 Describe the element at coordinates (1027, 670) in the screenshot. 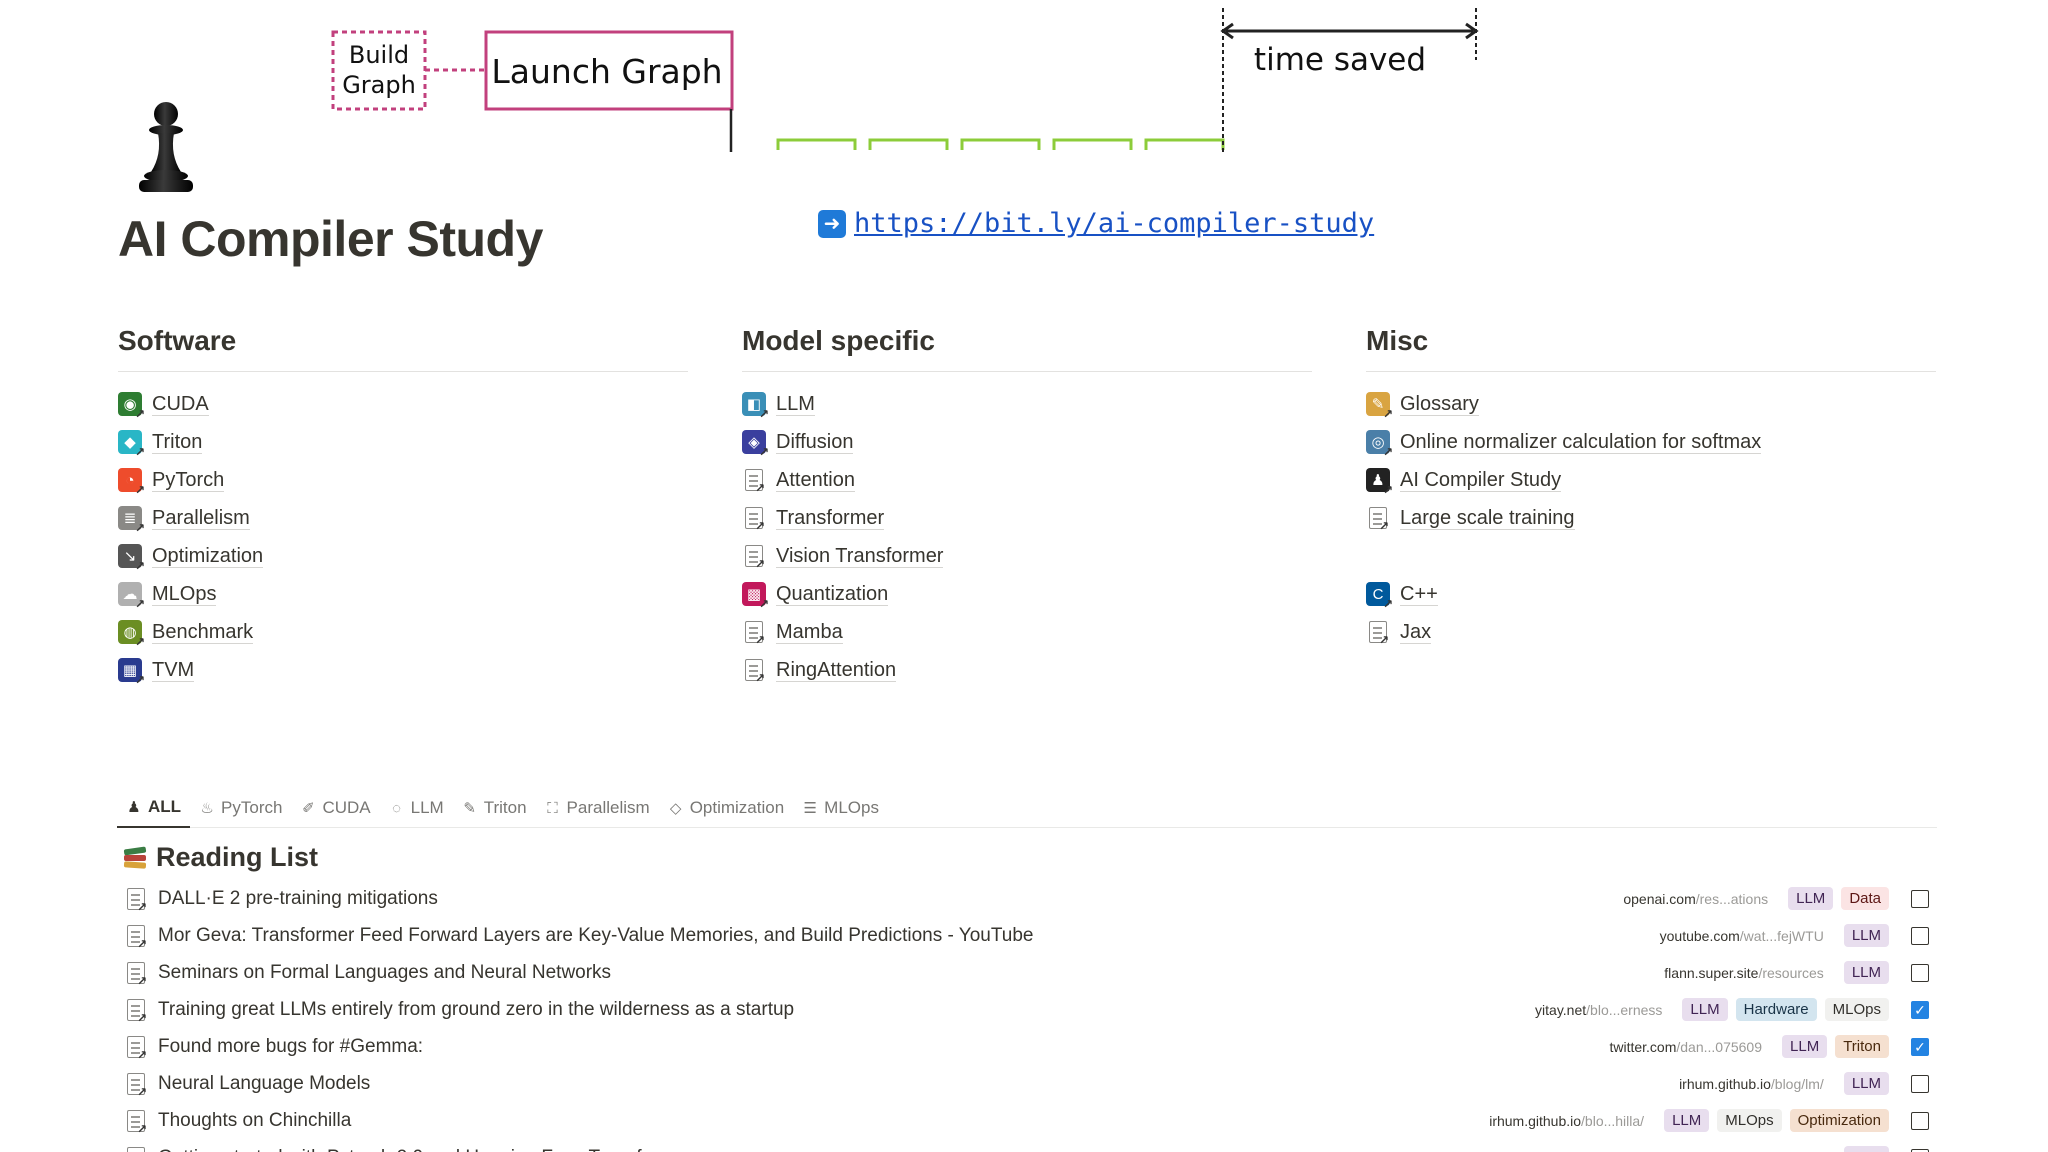

I see `page-link-ringattention: RingAttention` at that location.